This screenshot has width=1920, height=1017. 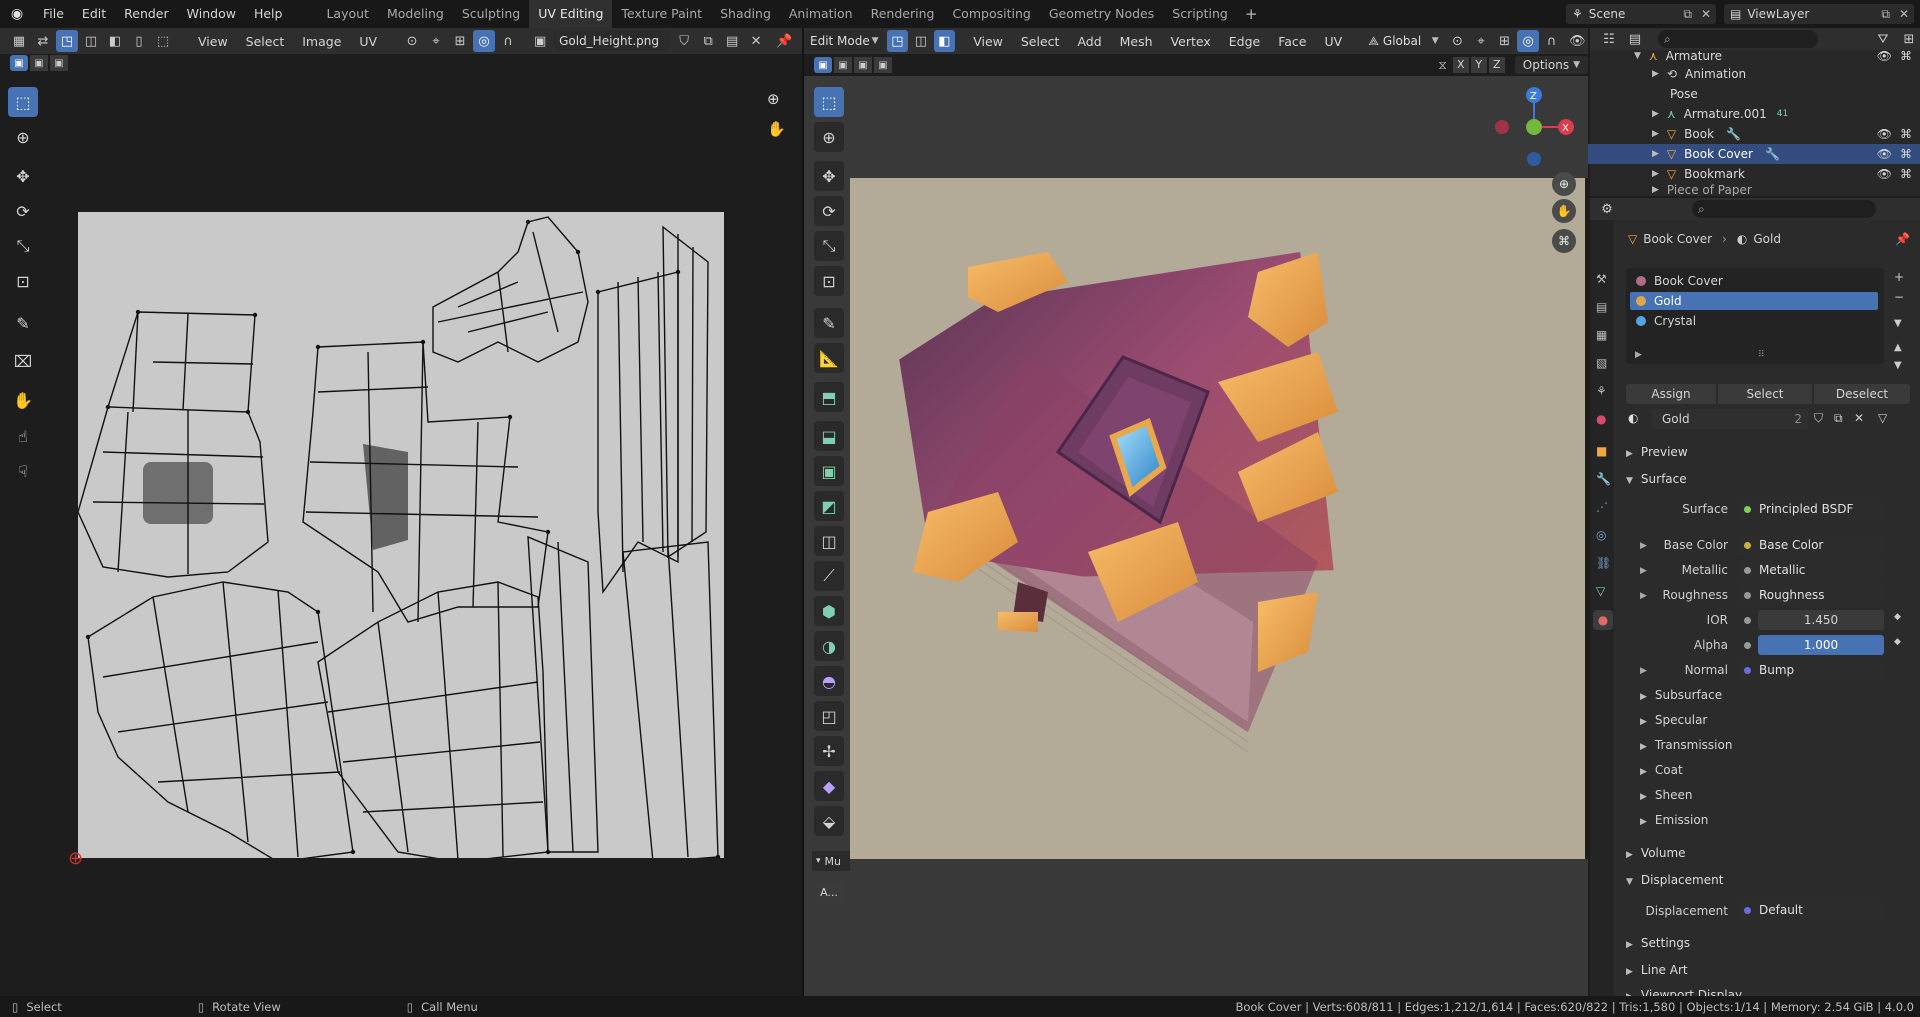 What do you see at coordinates (1601, 363) in the screenshot?
I see `view-layer-tab-icon: ▧` at bounding box center [1601, 363].